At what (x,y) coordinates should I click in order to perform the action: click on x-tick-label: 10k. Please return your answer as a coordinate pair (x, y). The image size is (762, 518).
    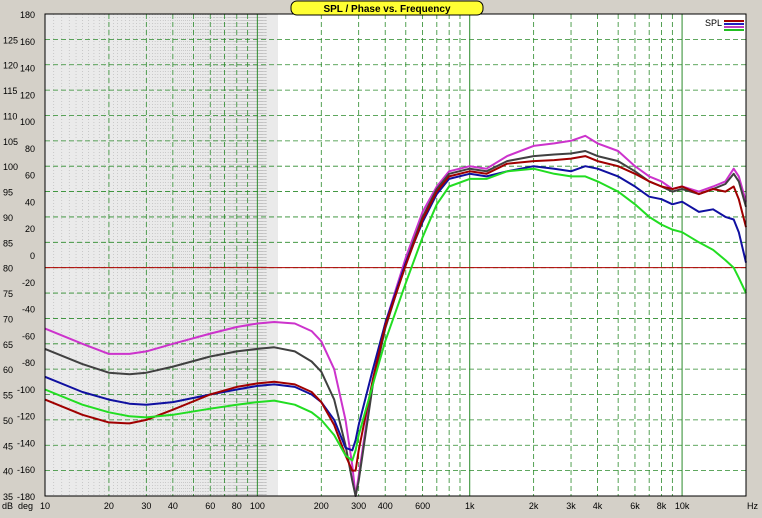
    Looking at the image, I should click on (682, 506).